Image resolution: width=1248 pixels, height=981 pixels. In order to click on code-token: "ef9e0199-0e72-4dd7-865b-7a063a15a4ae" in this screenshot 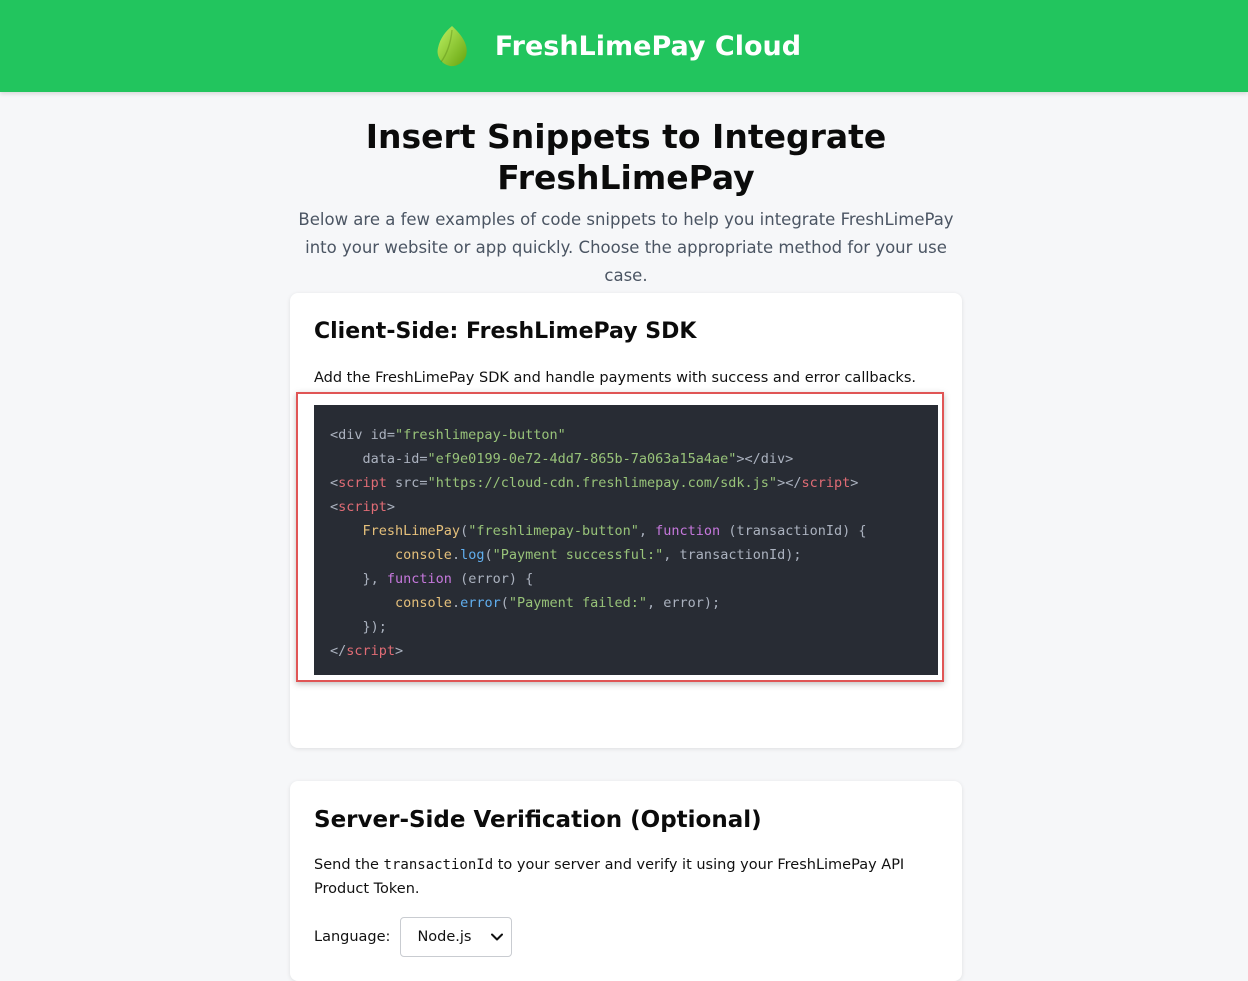, I will do `click(582, 459)`.